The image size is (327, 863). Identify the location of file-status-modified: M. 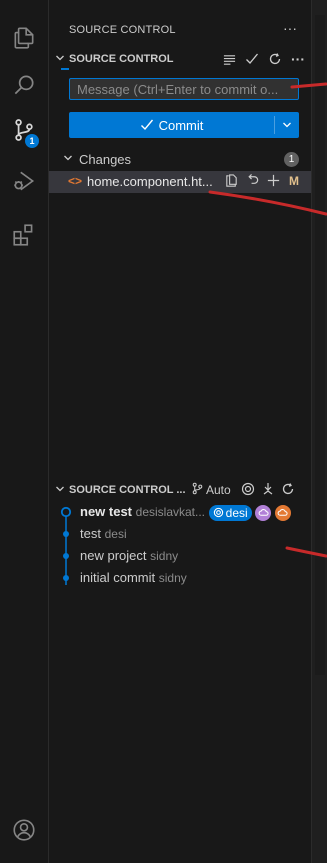
(294, 181).